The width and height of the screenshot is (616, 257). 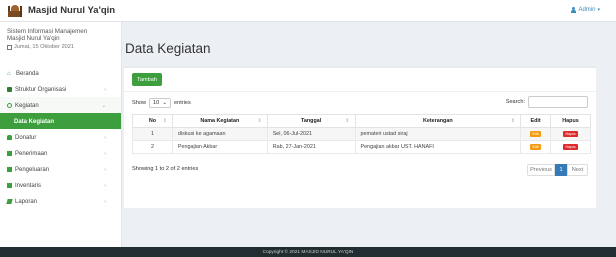 I want to click on column-header-edit: Edit, so click(x=536, y=121).